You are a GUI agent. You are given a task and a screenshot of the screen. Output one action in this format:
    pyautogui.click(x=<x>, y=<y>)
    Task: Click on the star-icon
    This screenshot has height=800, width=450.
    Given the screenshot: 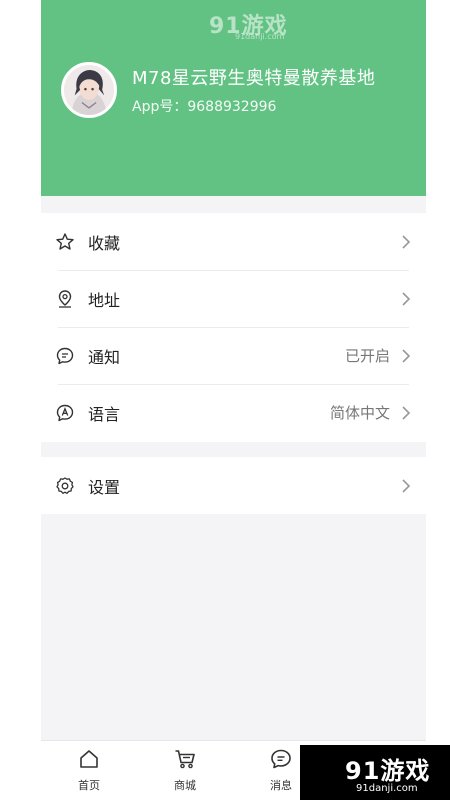 What is the action you would take?
    pyautogui.click(x=65, y=242)
    